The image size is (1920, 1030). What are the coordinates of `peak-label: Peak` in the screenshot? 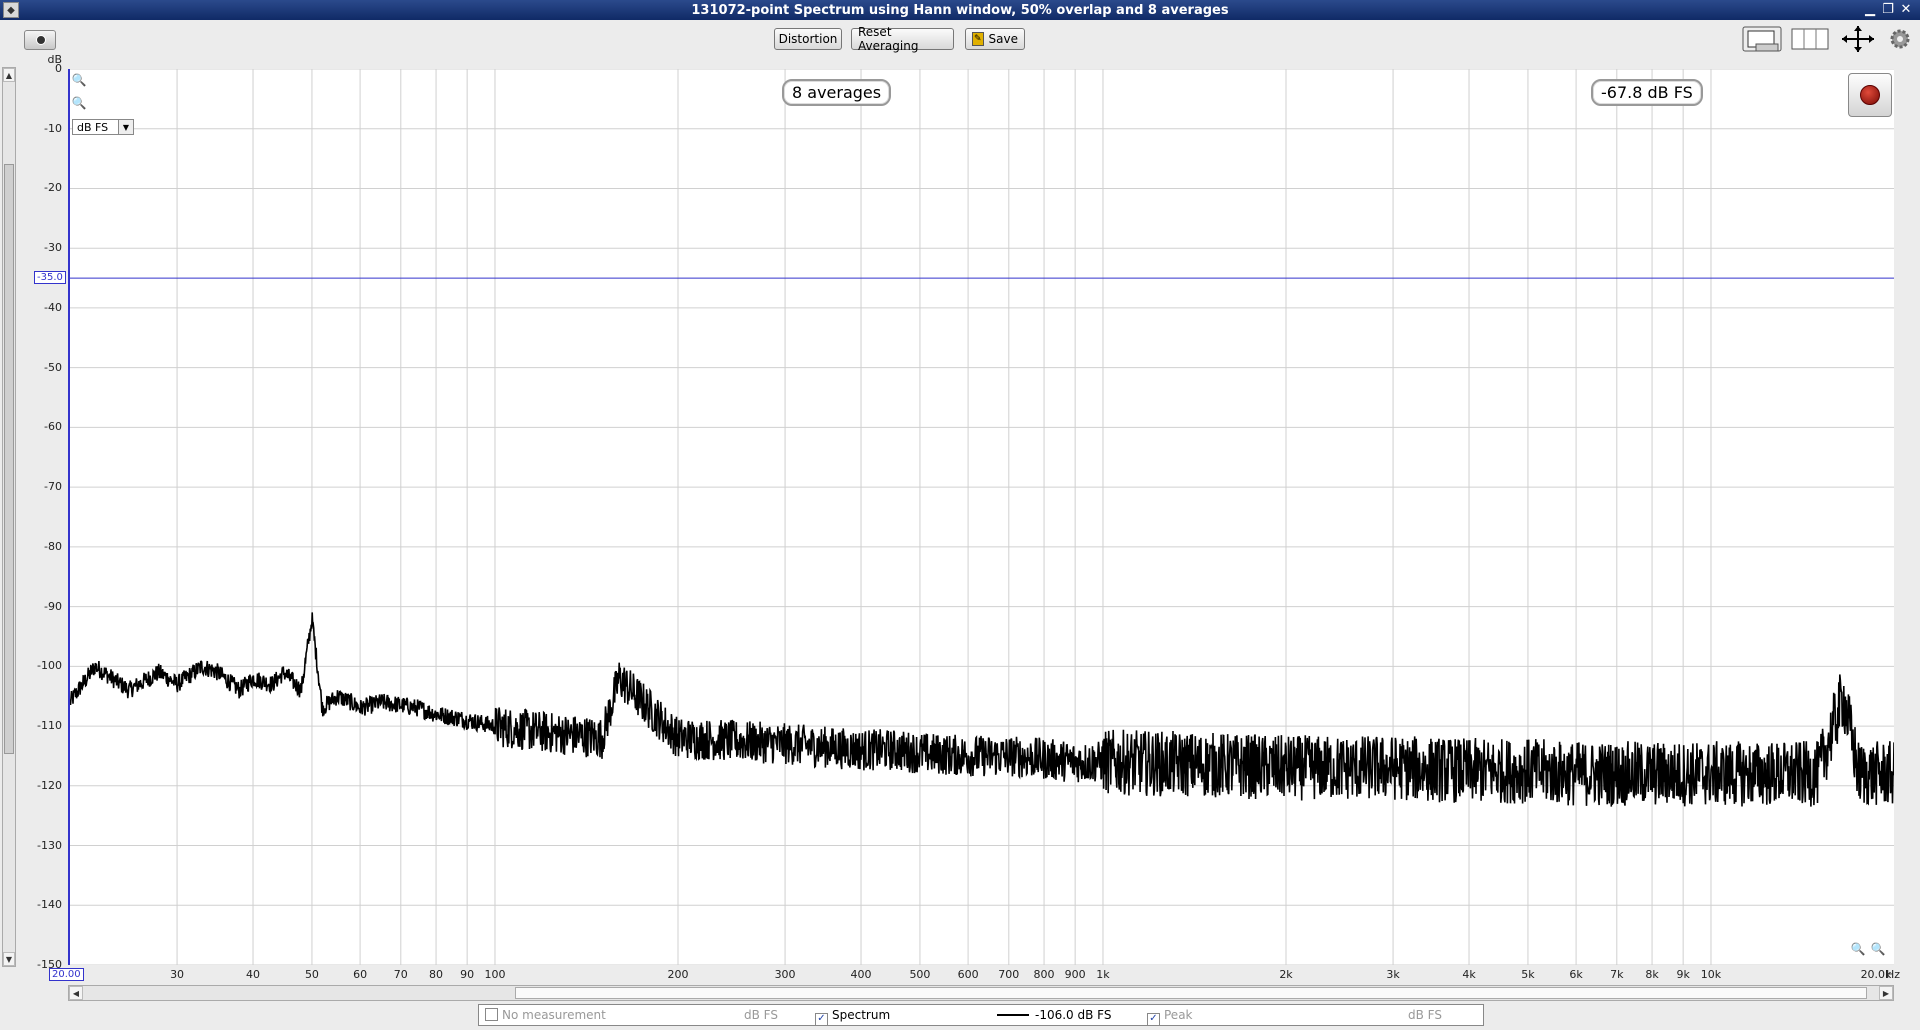 It's located at (1178, 1015).